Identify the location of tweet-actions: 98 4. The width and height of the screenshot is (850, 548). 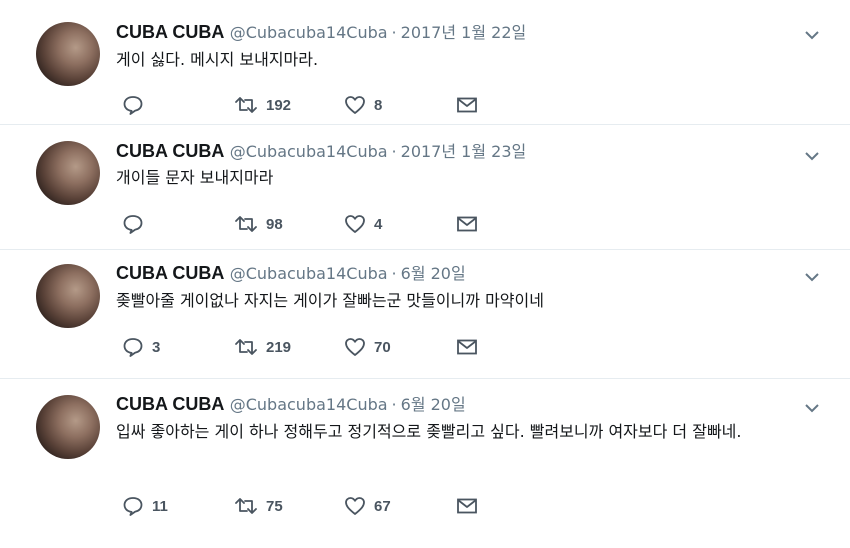
(316, 224).